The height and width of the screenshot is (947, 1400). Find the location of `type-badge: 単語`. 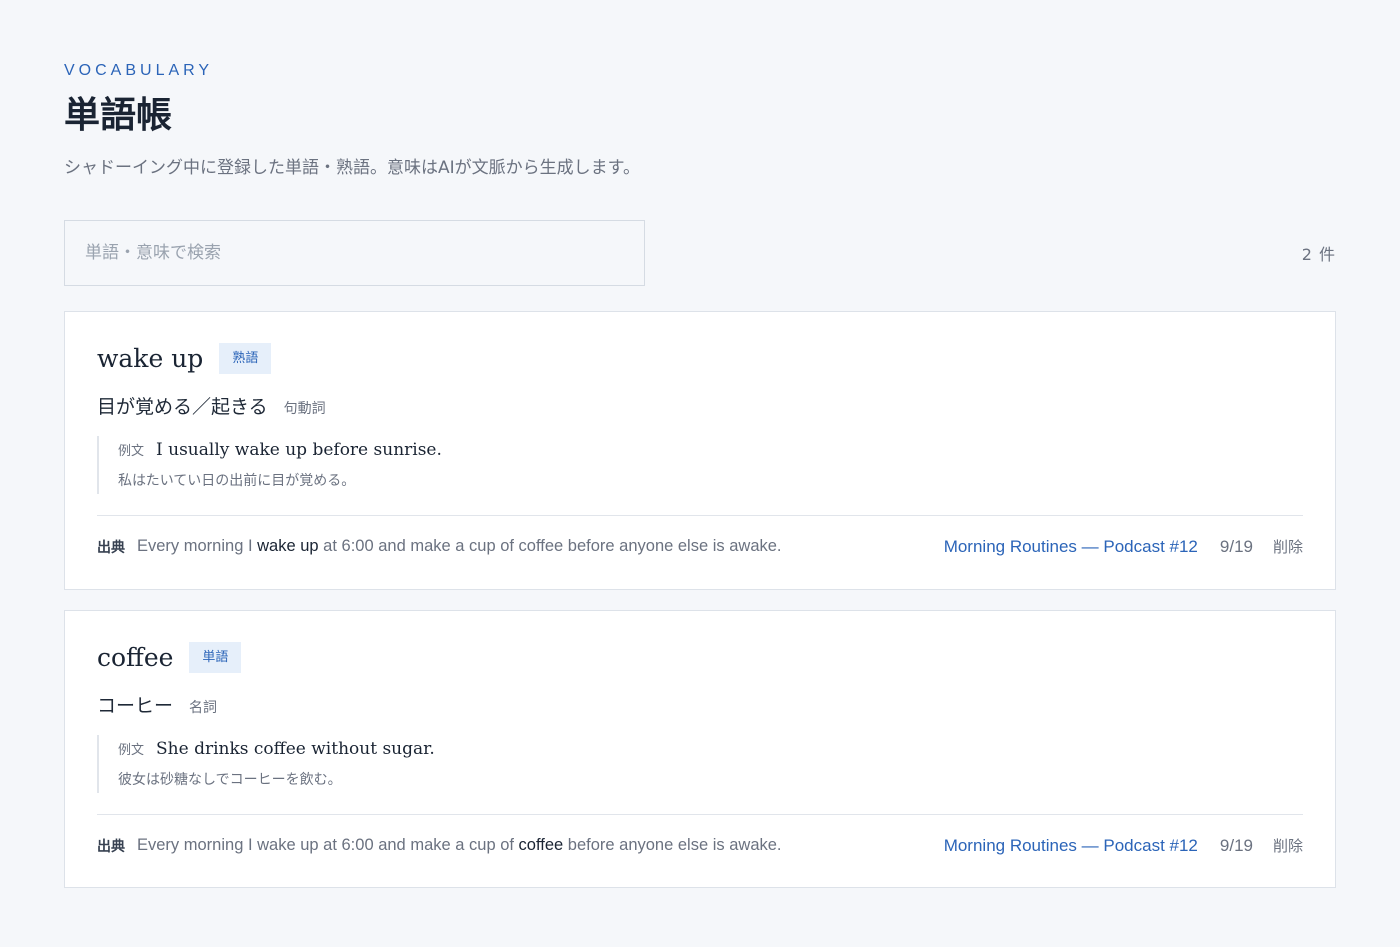

type-badge: 単語 is located at coordinates (215, 657).